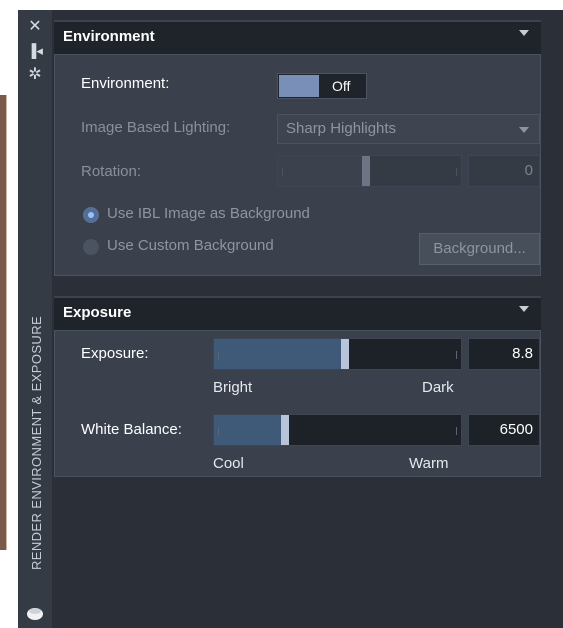 The width and height of the screenshot is (563, 628). What do you see at coordinates (524, 130) in the screenshot?
I see `chevron-down-icon` at bounding box center [524, 130].